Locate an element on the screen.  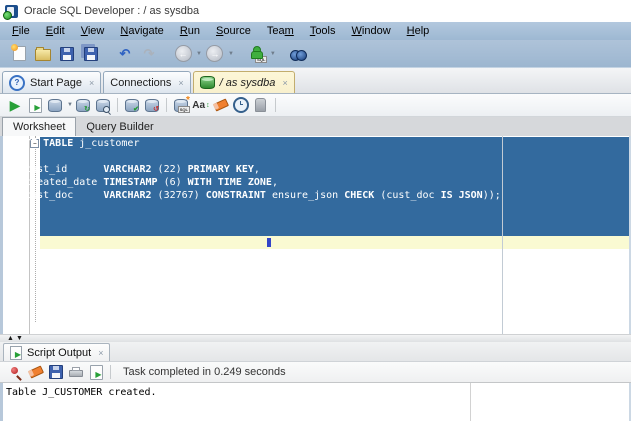
undo-button: ↶ is located at coordinates (125, 54).